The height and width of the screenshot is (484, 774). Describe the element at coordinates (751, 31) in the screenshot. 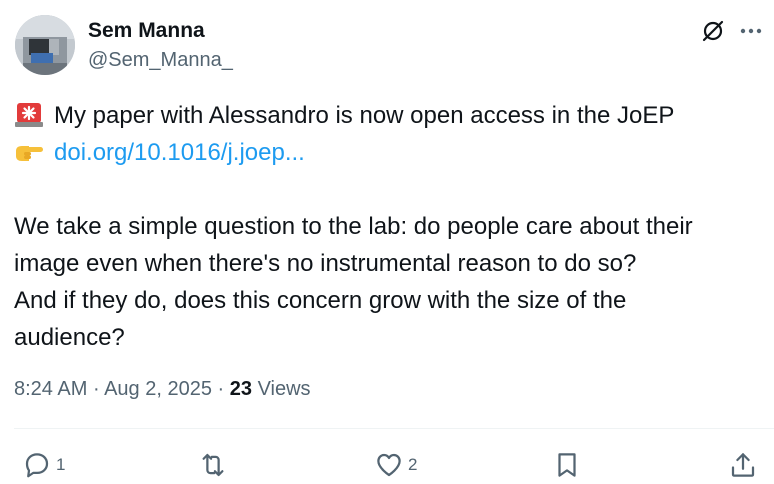

I see `more-options-icon` at that location.